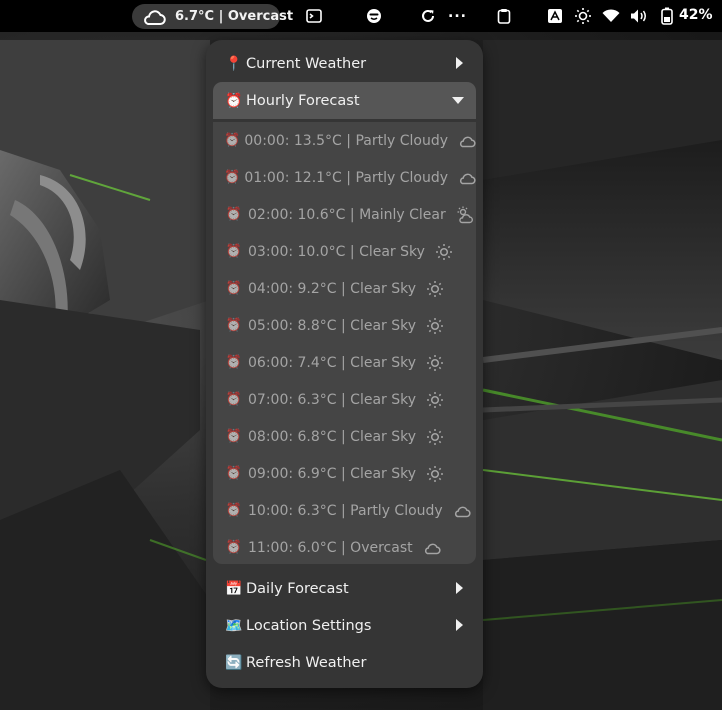  What do you see at coordinates (332, 473) in the screenshot?
I see `hourly-forecast-label: 09:00: 6.9°C | Clear Sky` at bounding box center [332, 473].